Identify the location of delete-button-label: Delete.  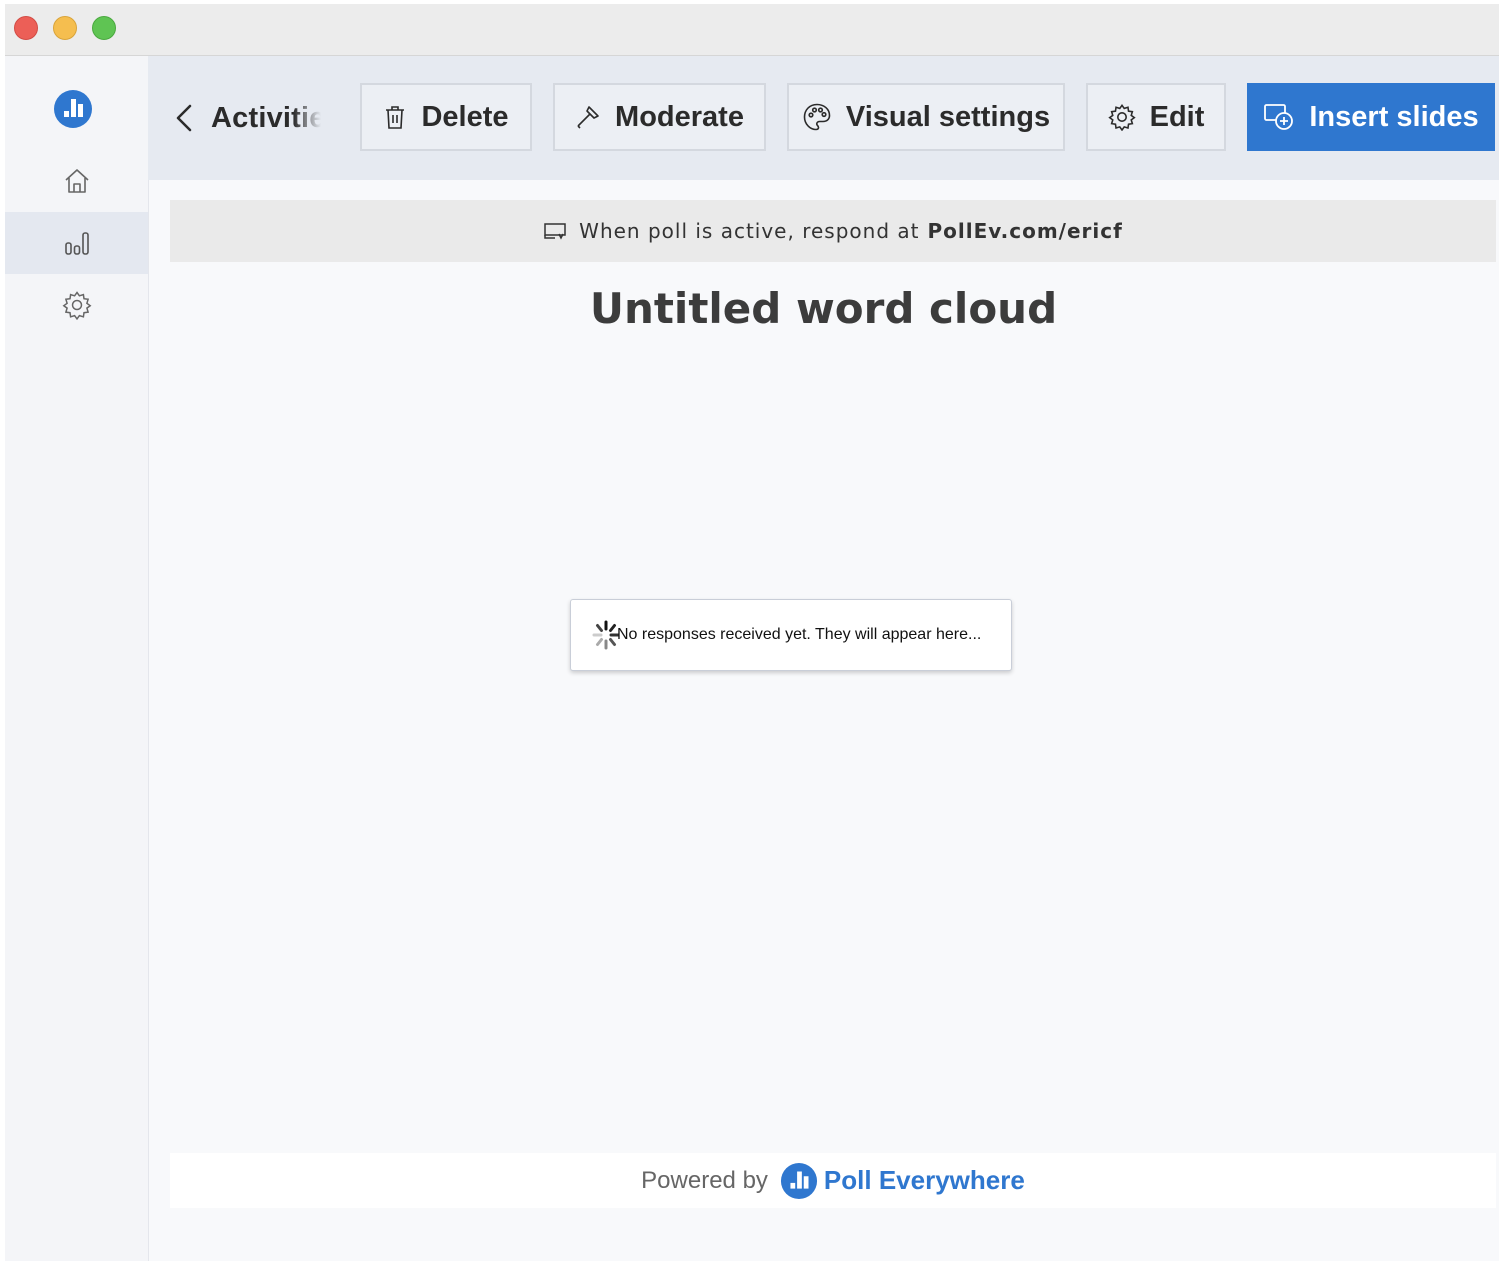
(465, 116).